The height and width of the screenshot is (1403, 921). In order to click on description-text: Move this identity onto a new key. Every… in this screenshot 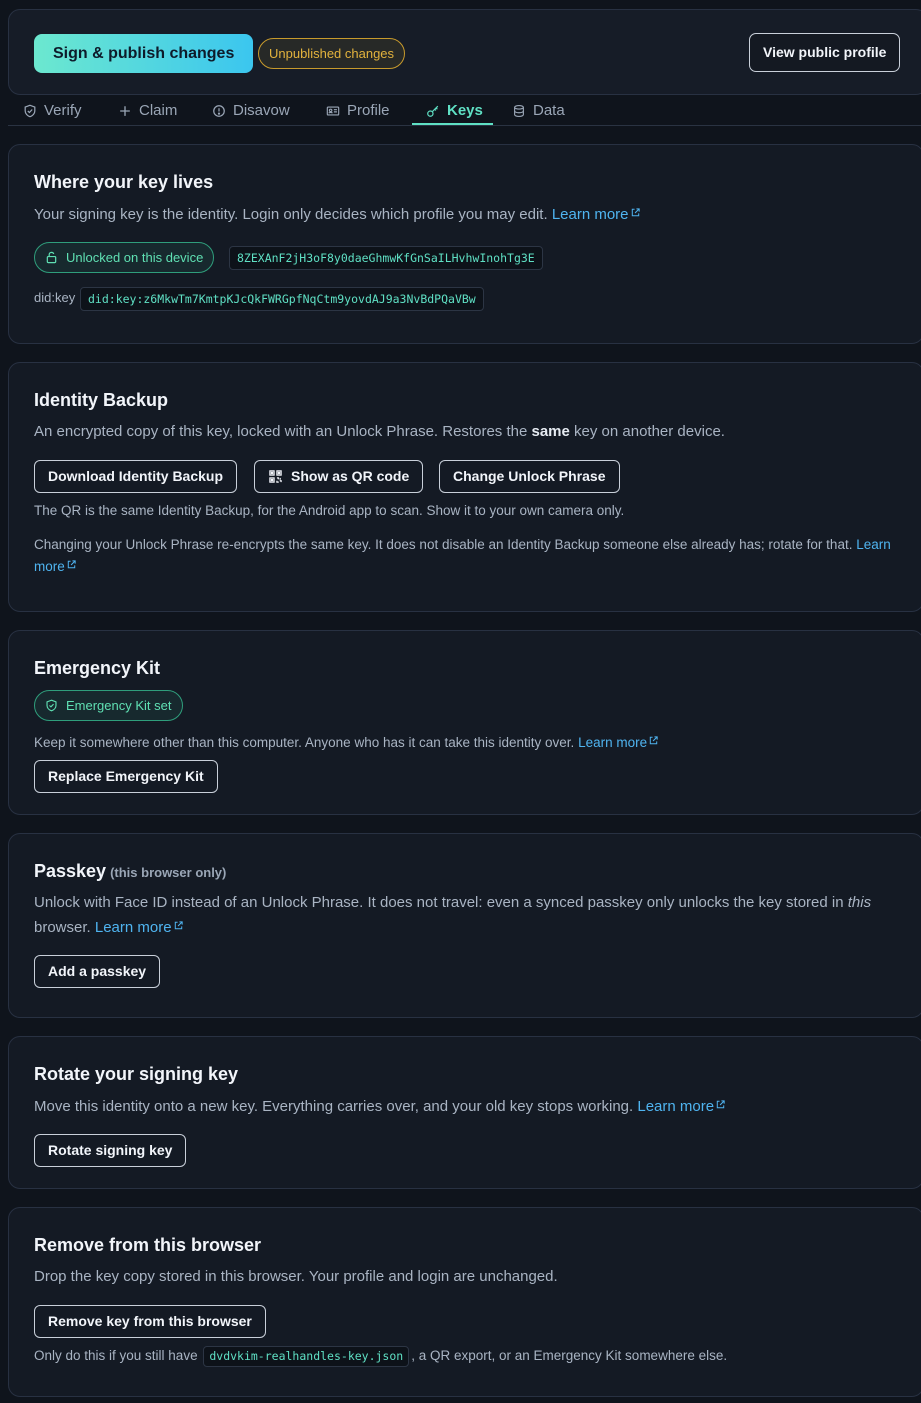, I will do `click(334, 1106)`.